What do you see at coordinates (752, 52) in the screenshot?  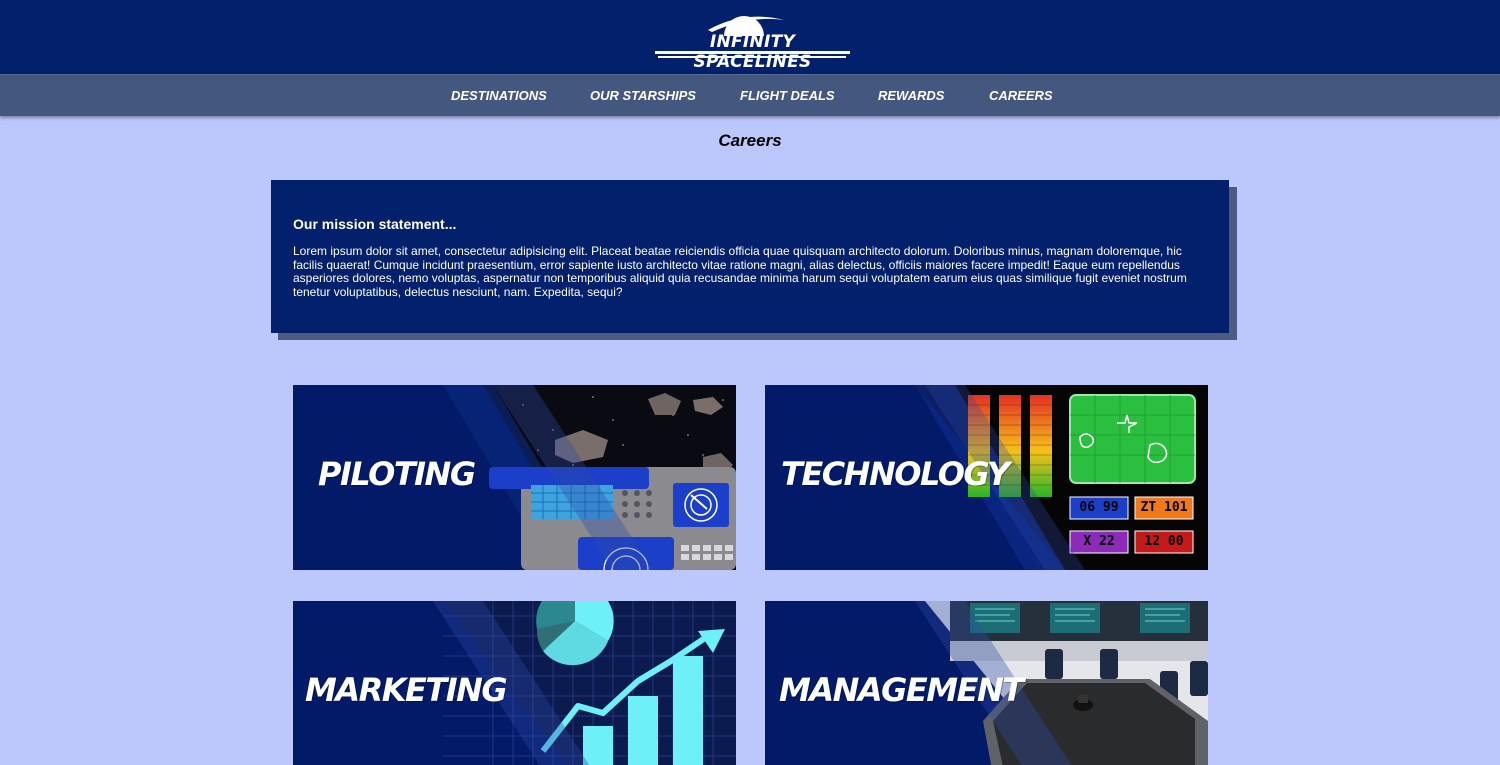 I see `logo-text: INFINITY SPACELINES` at bounding box center [752, 52].